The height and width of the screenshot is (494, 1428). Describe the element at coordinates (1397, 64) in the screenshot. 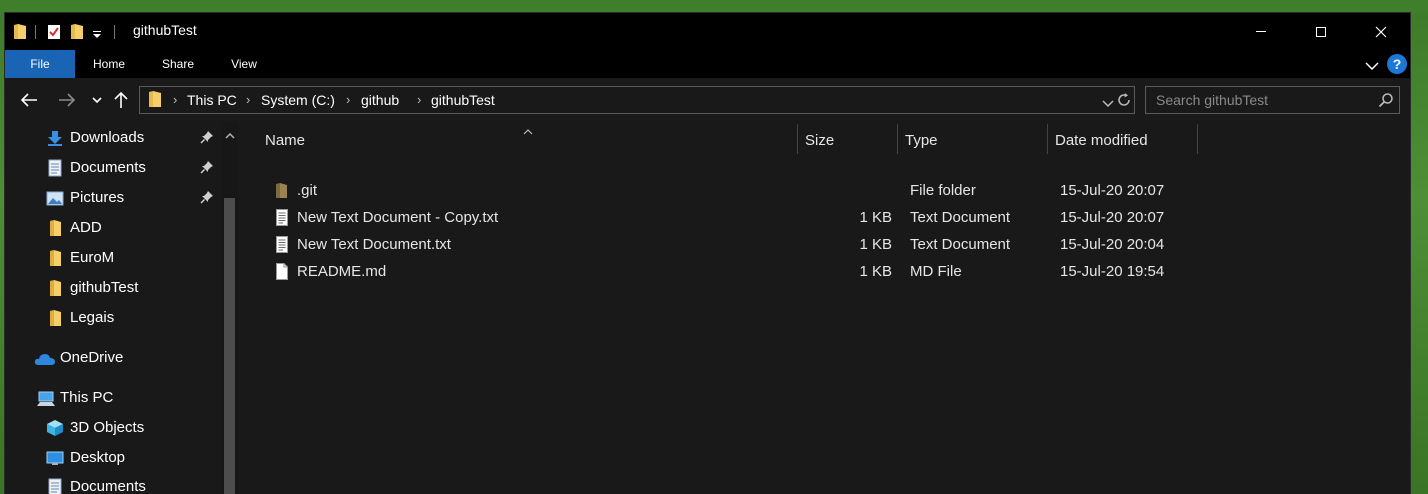

I see `help-icon: ?` at that location.